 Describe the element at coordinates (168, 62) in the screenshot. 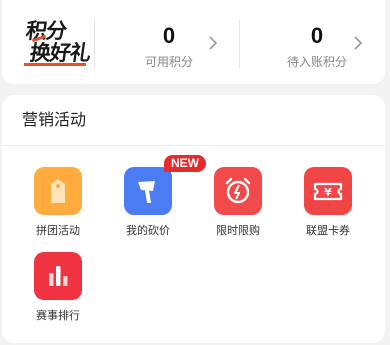

I see `available-points-label: 可用积分` at that location.